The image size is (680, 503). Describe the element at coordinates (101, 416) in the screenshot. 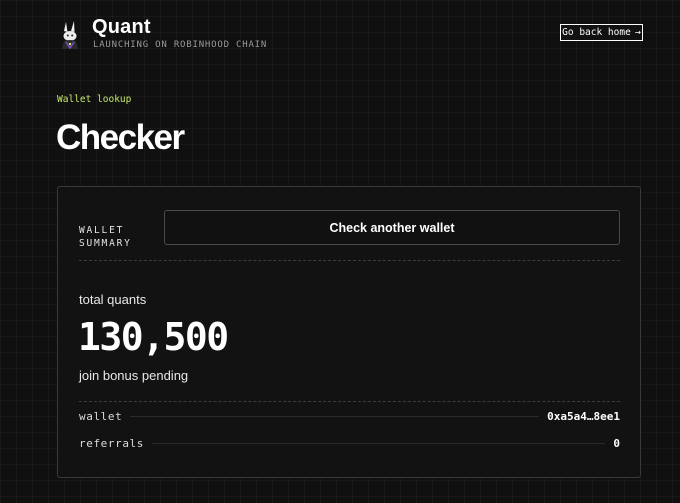

I see `wallet-row-label: wallet` at that location.